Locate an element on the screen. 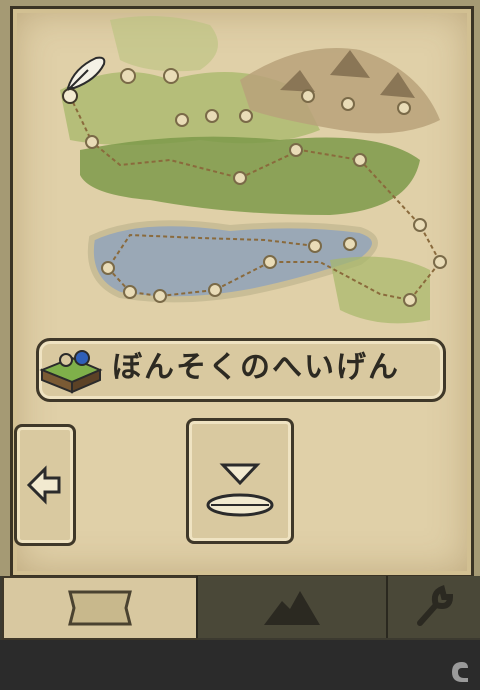 The image size is (480, 690). wrench-icon is located at coordinates (435, 605).